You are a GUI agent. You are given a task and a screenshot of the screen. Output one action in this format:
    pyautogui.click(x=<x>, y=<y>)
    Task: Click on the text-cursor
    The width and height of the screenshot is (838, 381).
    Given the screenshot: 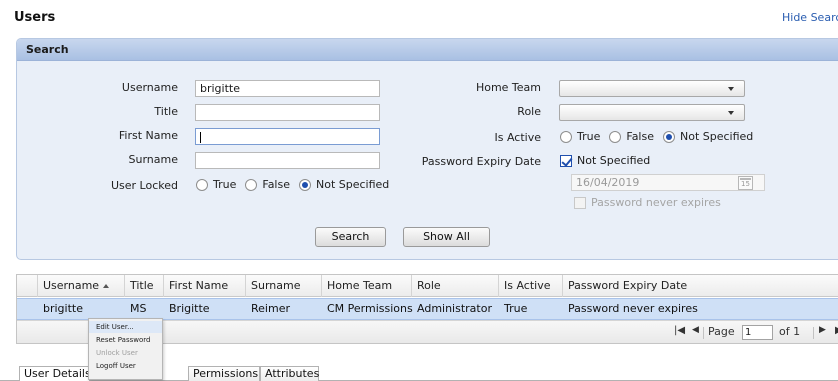 What is the action you would take?
    pyautogui.click(x=200, y=137)
    